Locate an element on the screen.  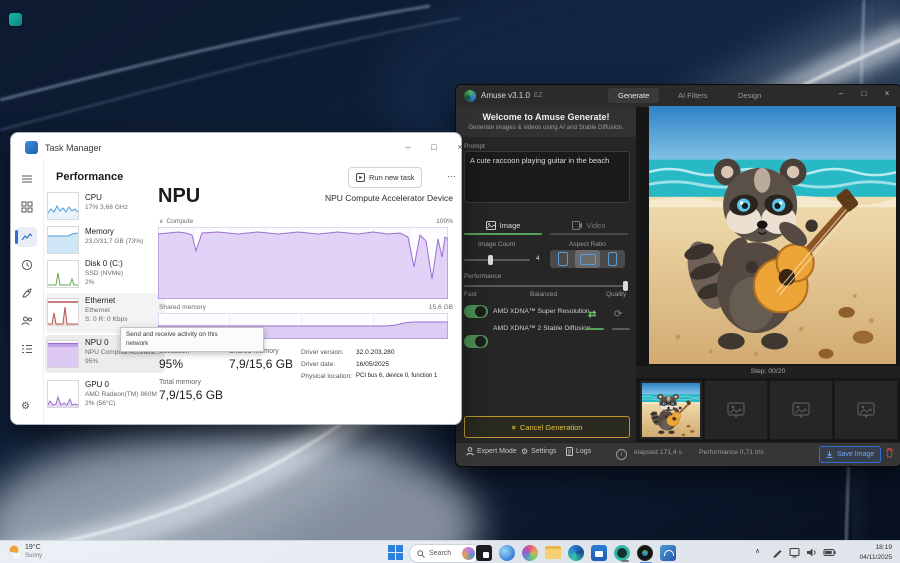
document-icon is located at coordinates (569, 451).